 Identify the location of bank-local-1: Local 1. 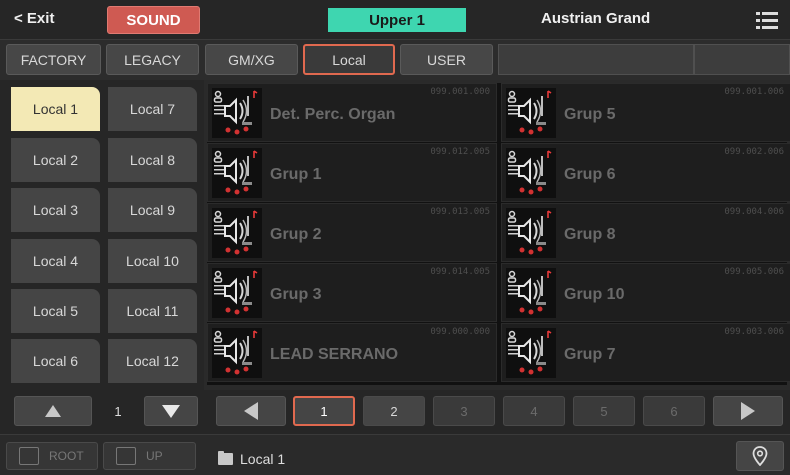
(55, 109).